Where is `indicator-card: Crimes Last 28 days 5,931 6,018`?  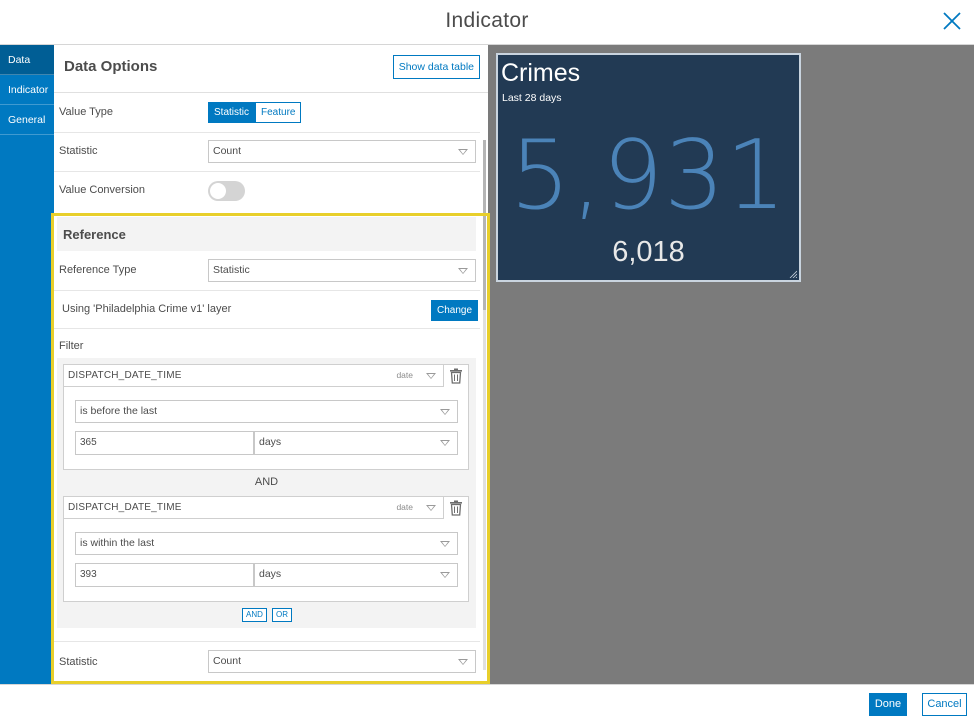 indicator-card: Crimes Last 28 days 5,931 6,018 is located at coordinates (648, 167).